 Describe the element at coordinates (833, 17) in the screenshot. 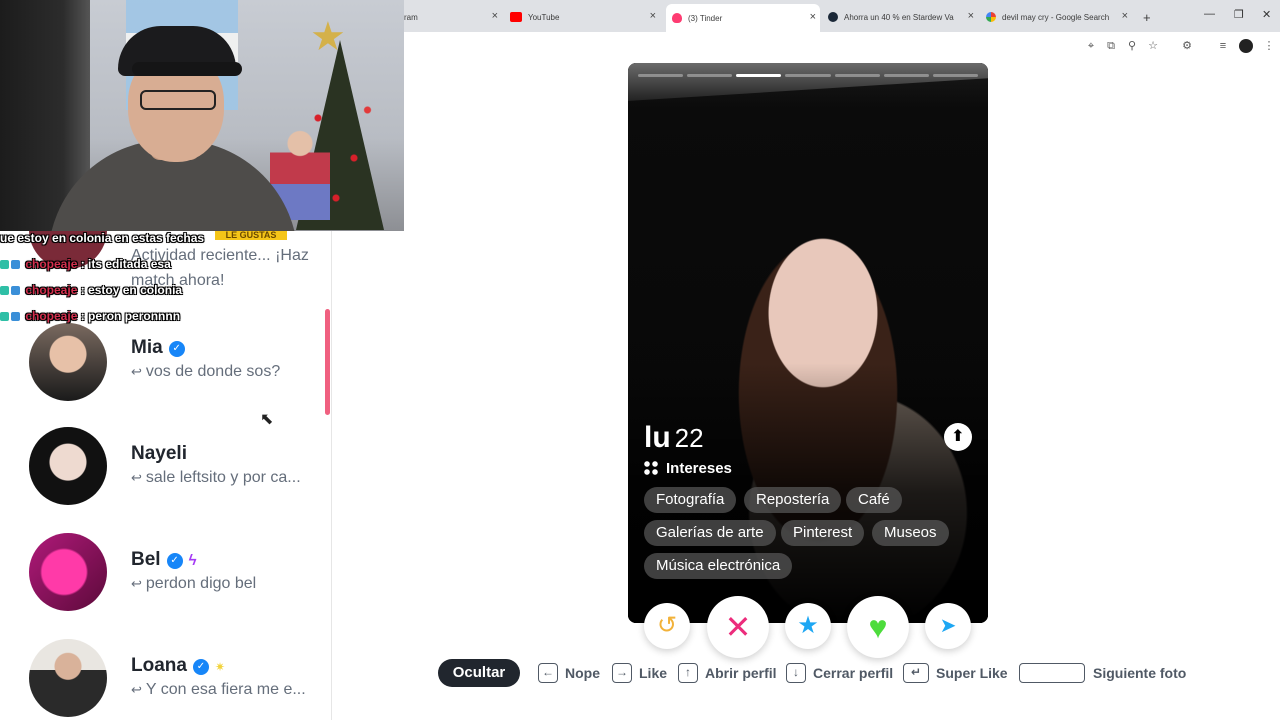

I see `steam-icon` at that location.